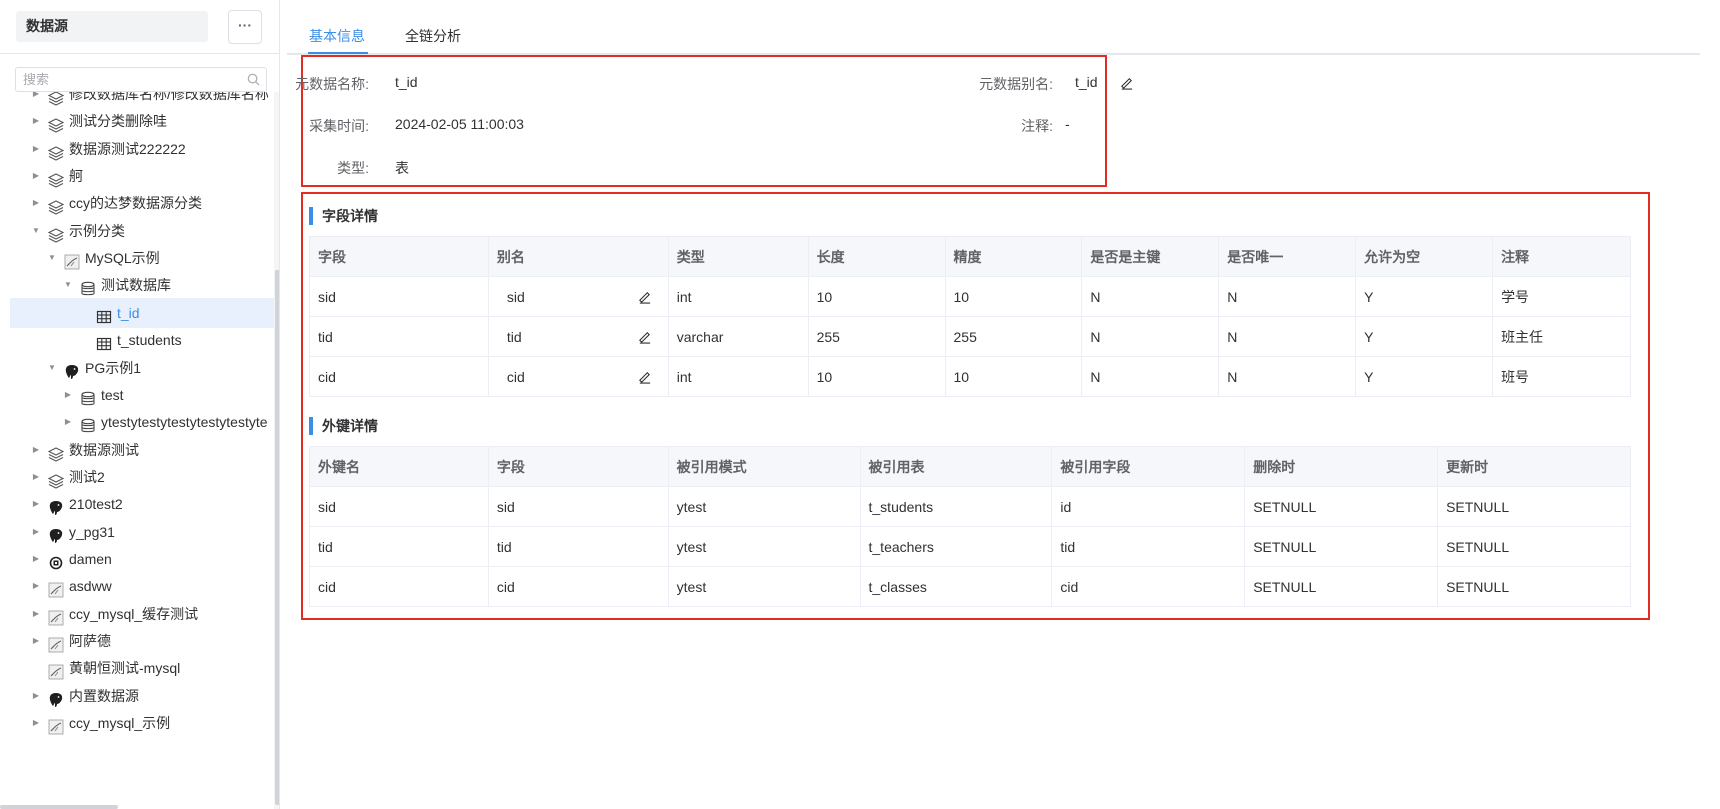 This screenshot has height=809, width=1720. I want to click on table-cell: t_classes, so click(956, 586).